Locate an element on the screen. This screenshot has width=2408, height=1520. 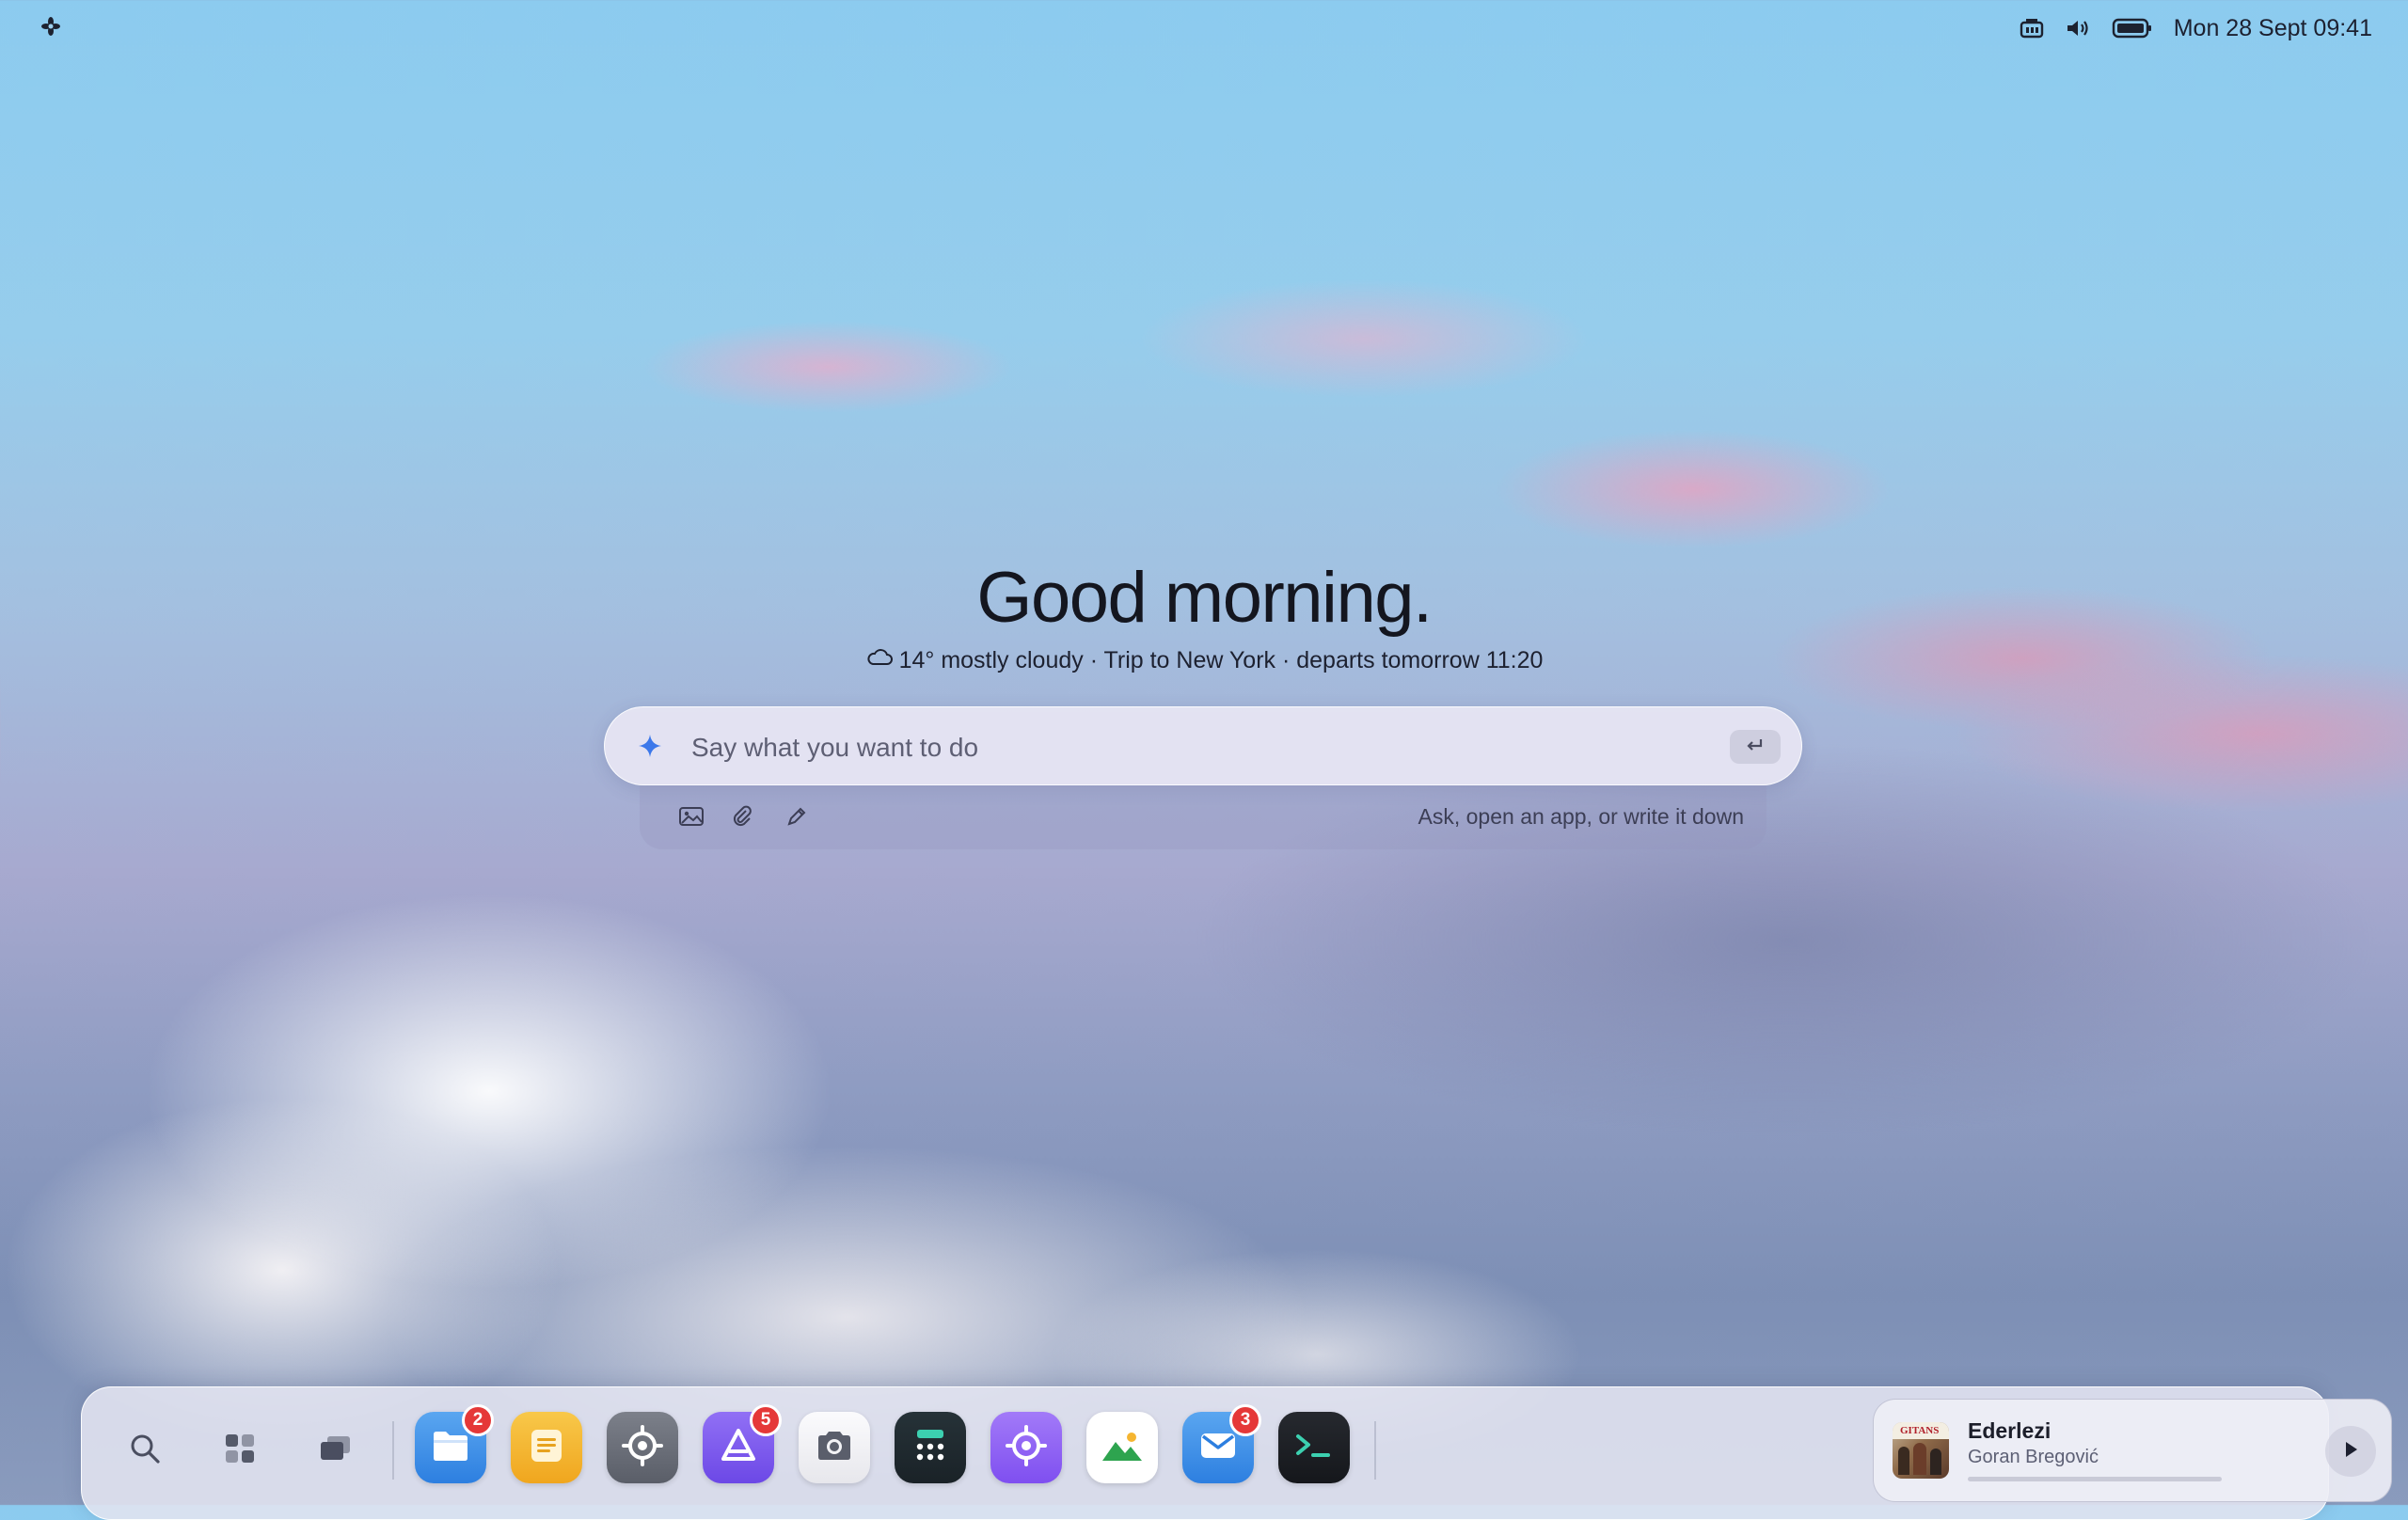
dock-windows-button is located at coordinates (336, 1450).